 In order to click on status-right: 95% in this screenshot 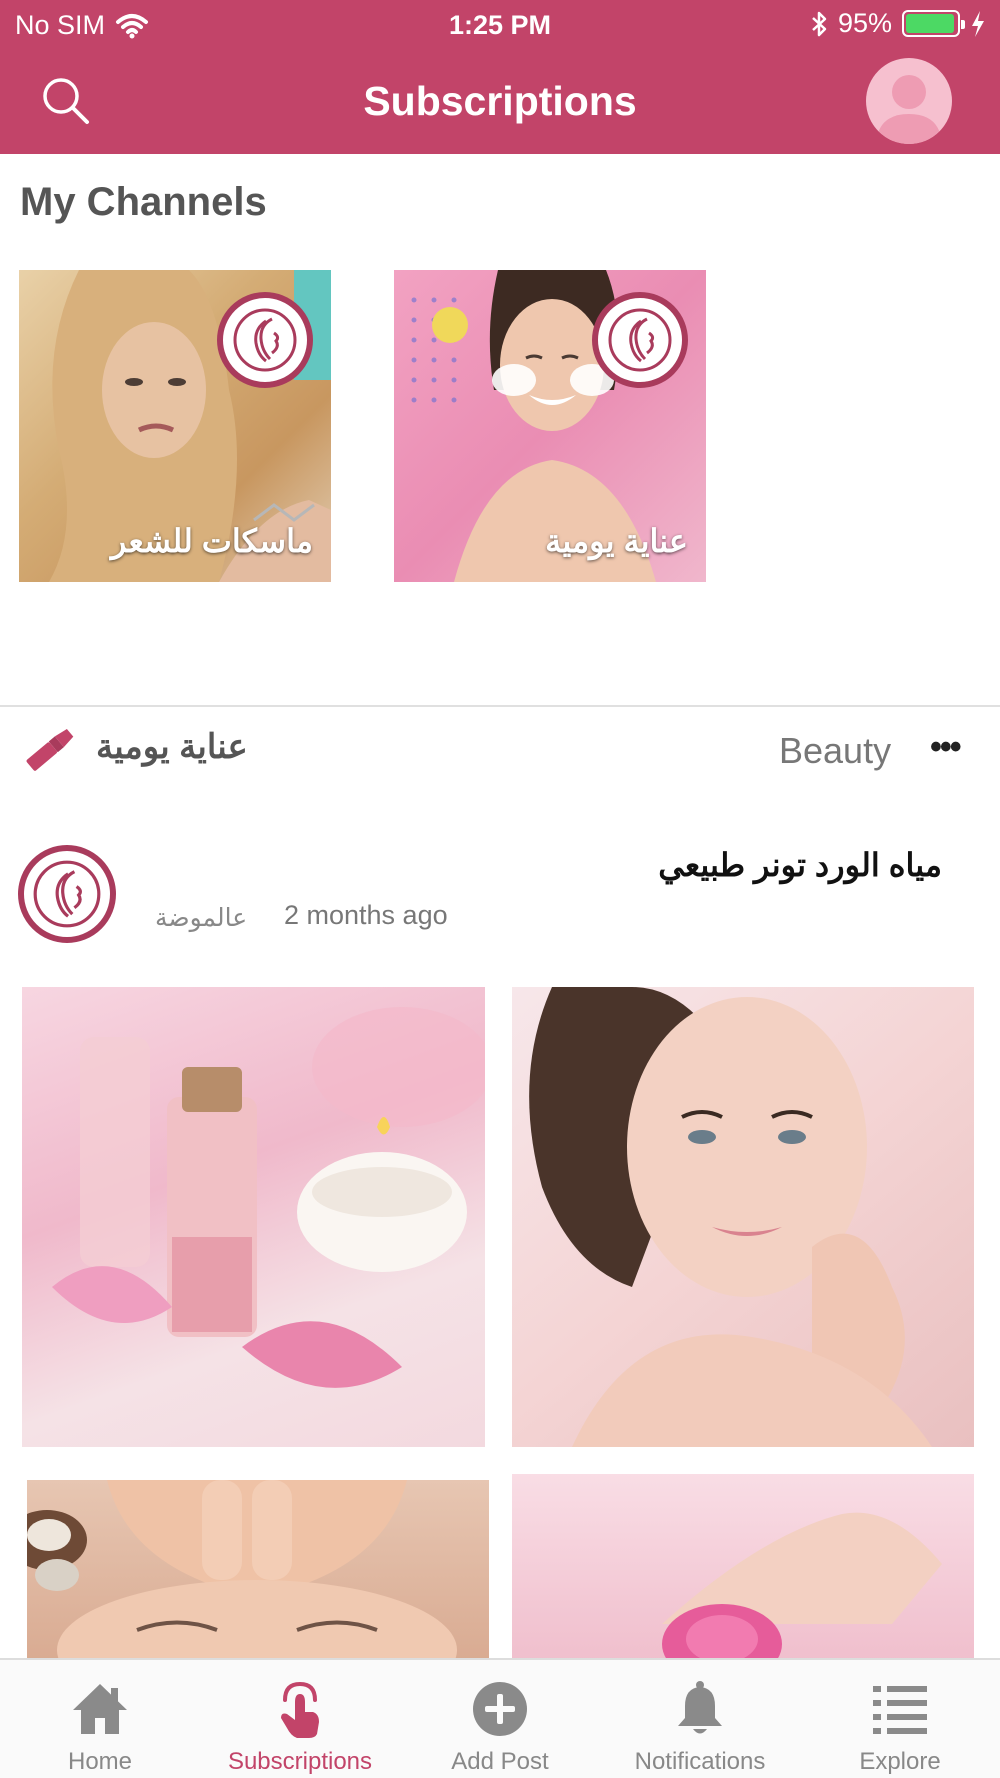, I will do `click(898, 23)`.